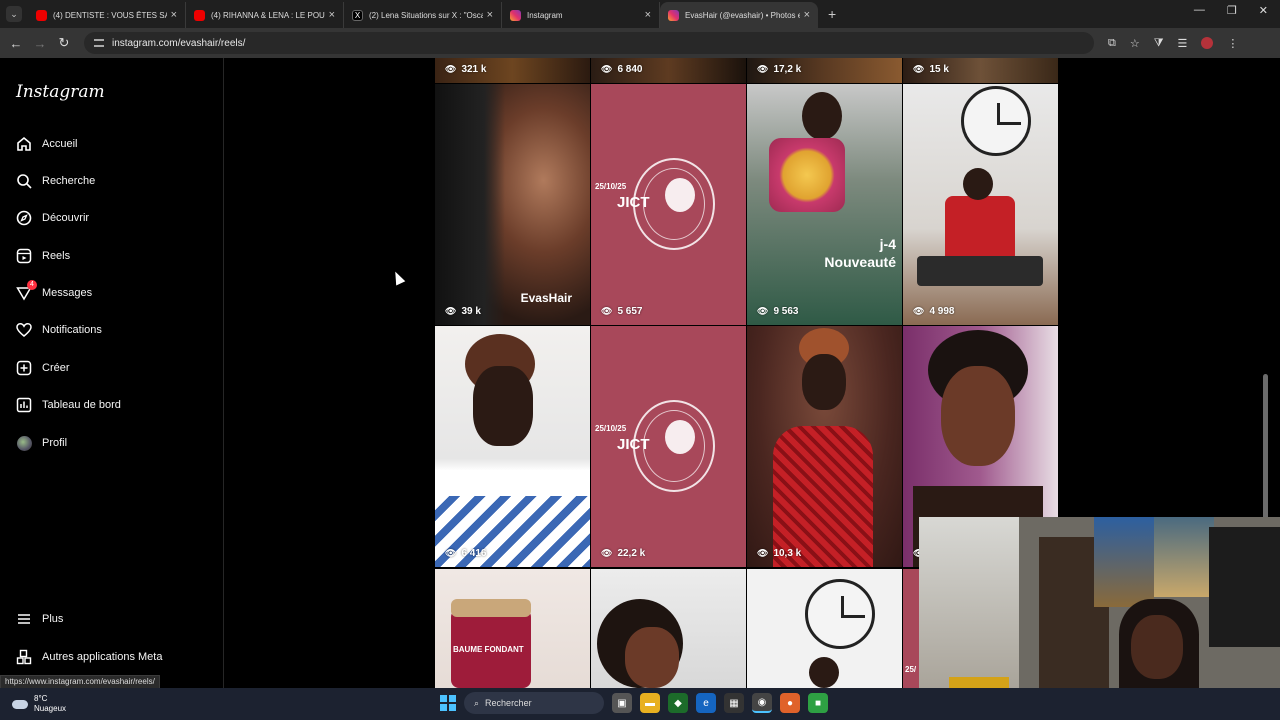 The width and height of the screenshot is (1280, 720). What do you see at coordinates (762, 703) in the screenshot?
I see `chrome-icon: ◉` at bounding box center [762, 703].